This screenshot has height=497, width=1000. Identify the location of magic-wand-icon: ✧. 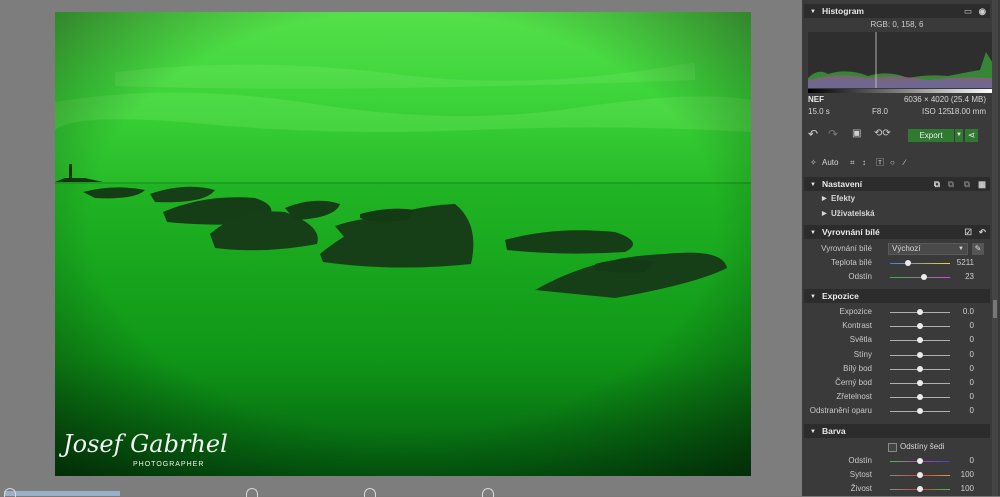
(813, 163).